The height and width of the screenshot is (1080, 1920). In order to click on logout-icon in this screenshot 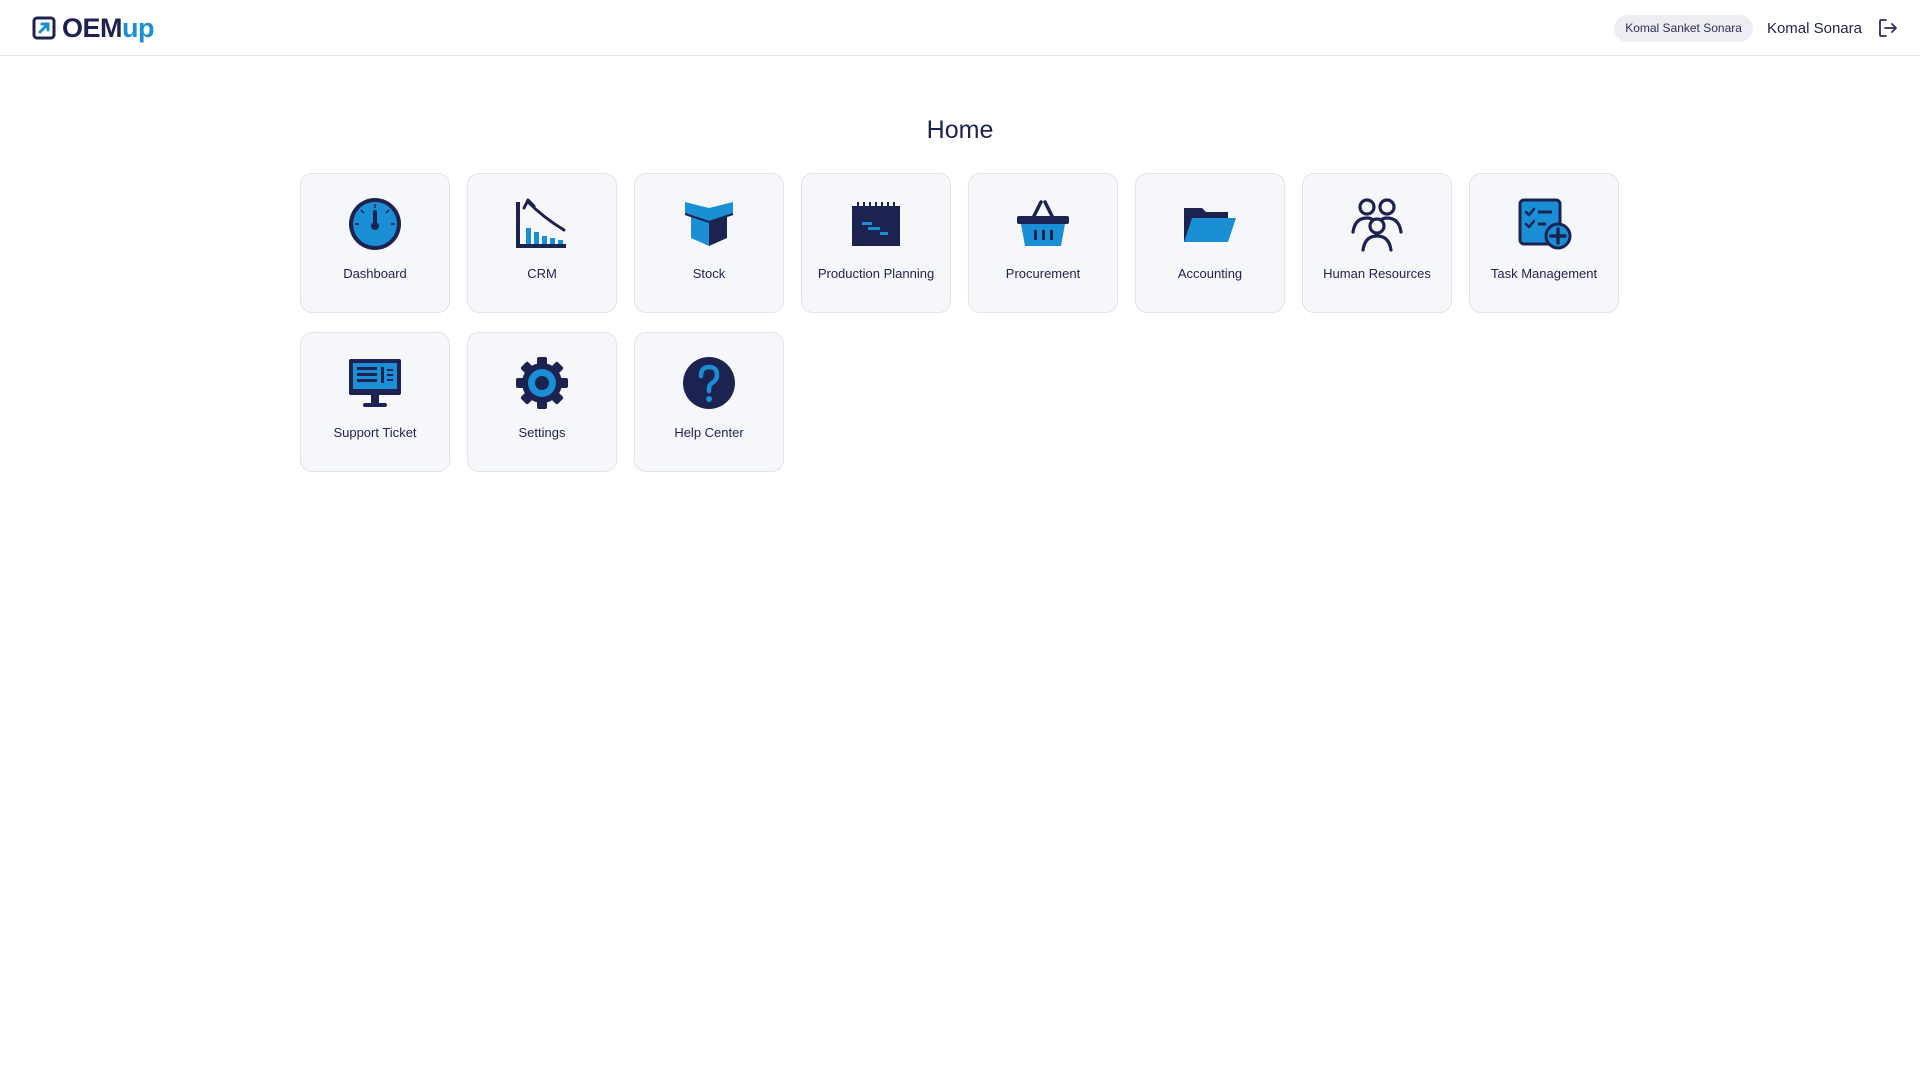, I will do `click(1888, 28)`.